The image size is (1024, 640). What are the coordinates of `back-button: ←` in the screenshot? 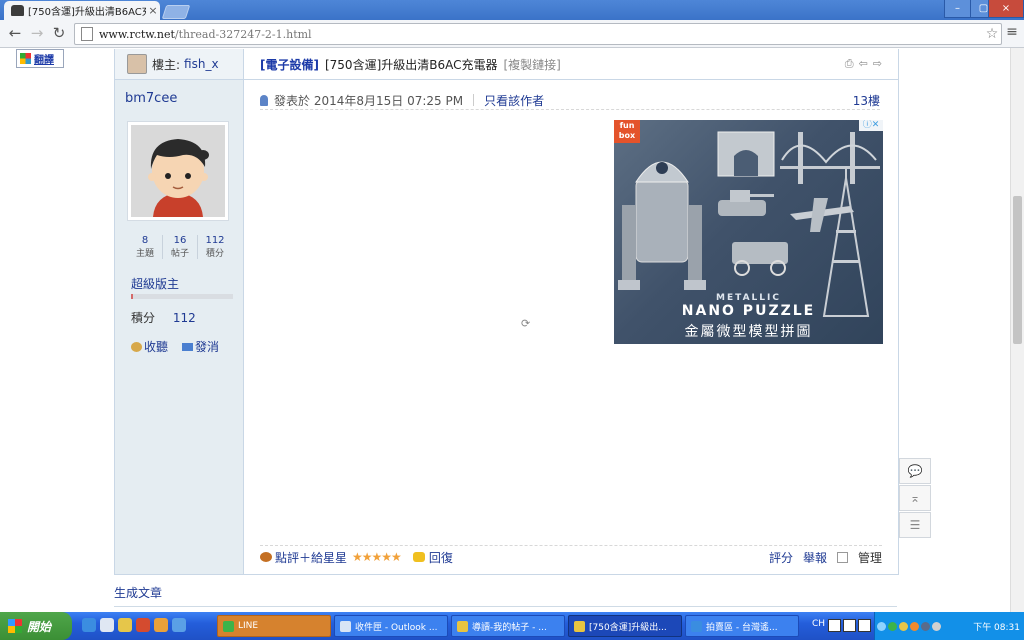 It's located at (15, 33).